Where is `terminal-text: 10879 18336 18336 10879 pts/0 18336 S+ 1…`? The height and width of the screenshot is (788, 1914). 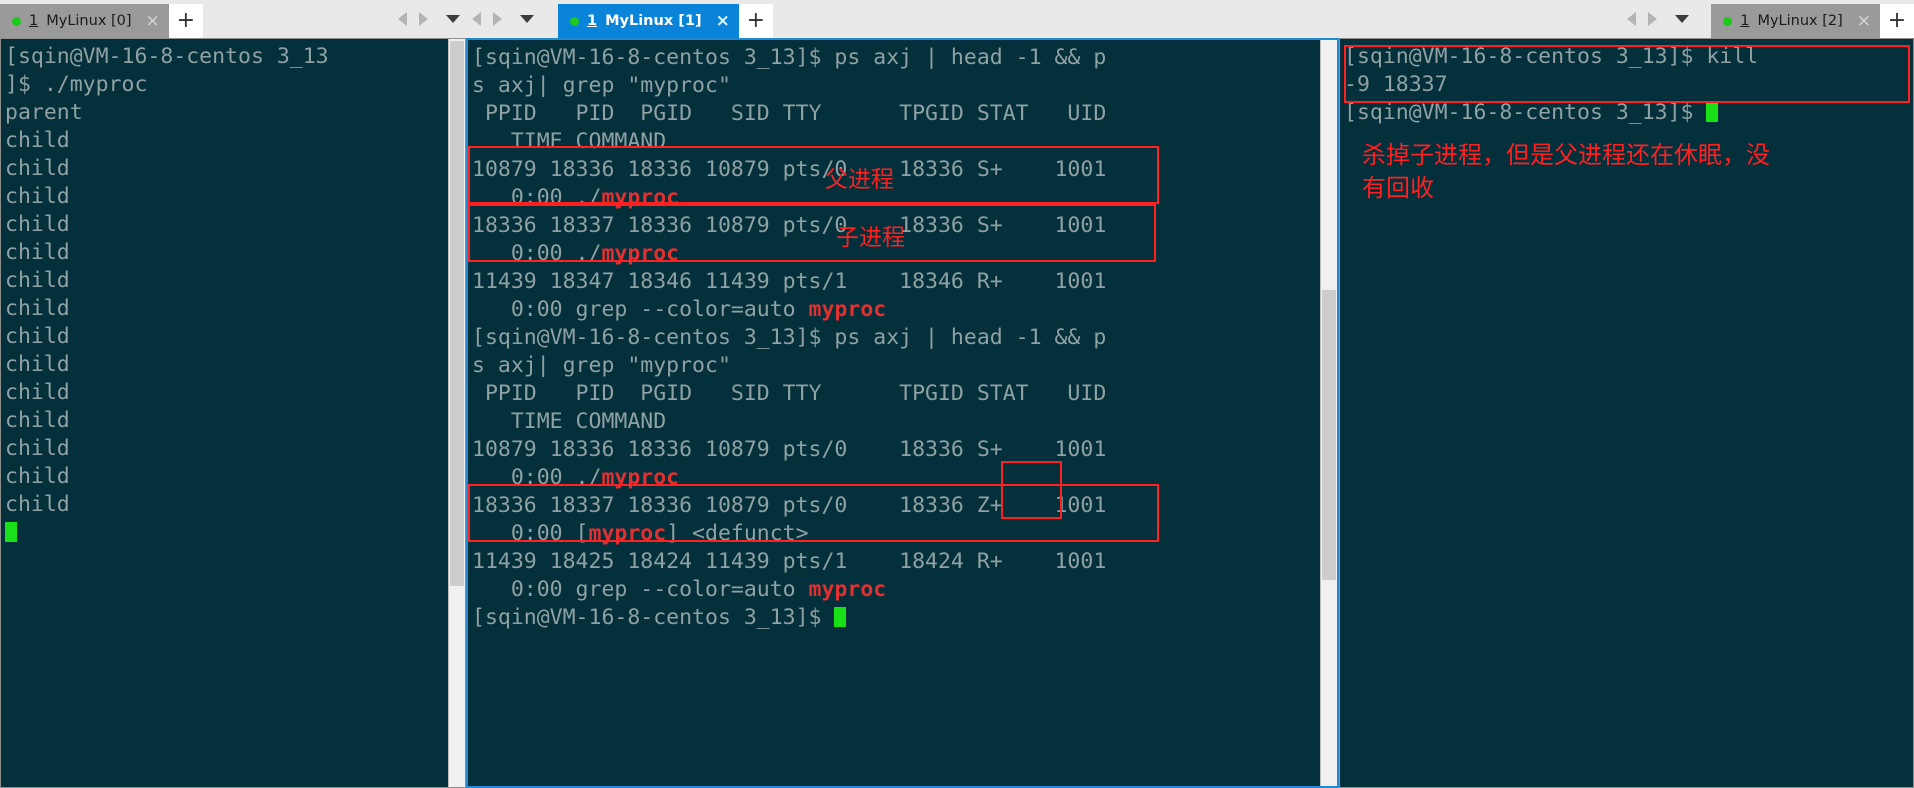
terminal-text: 10879 18336 18336 10879 pts/0 18336 S+ 1… is located at coordinates (789, 169).